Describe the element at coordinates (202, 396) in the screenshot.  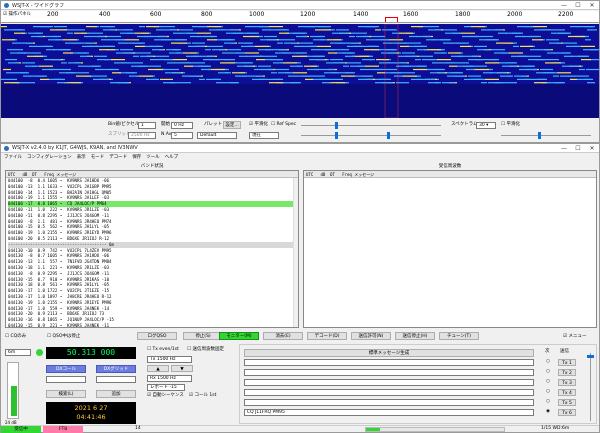
I see `call-1st-checkbox: ☑ コール 1st` at that location.